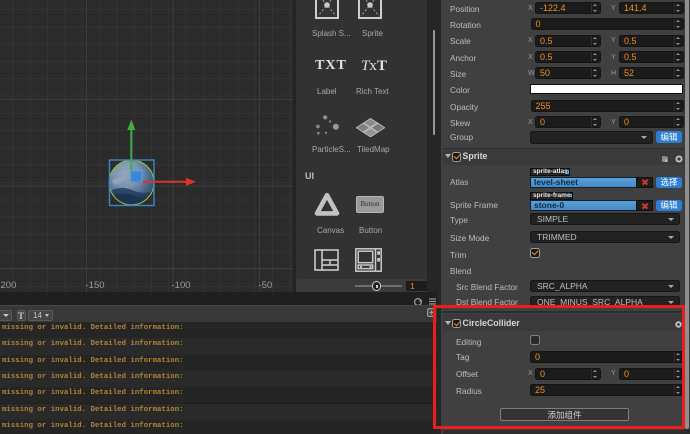 The height and width of the screenshot is (434, 690). What do you see at coordinates (181, 285) in the screenshot?
I see `svg-text: -100` at bounding box center [181, 285].